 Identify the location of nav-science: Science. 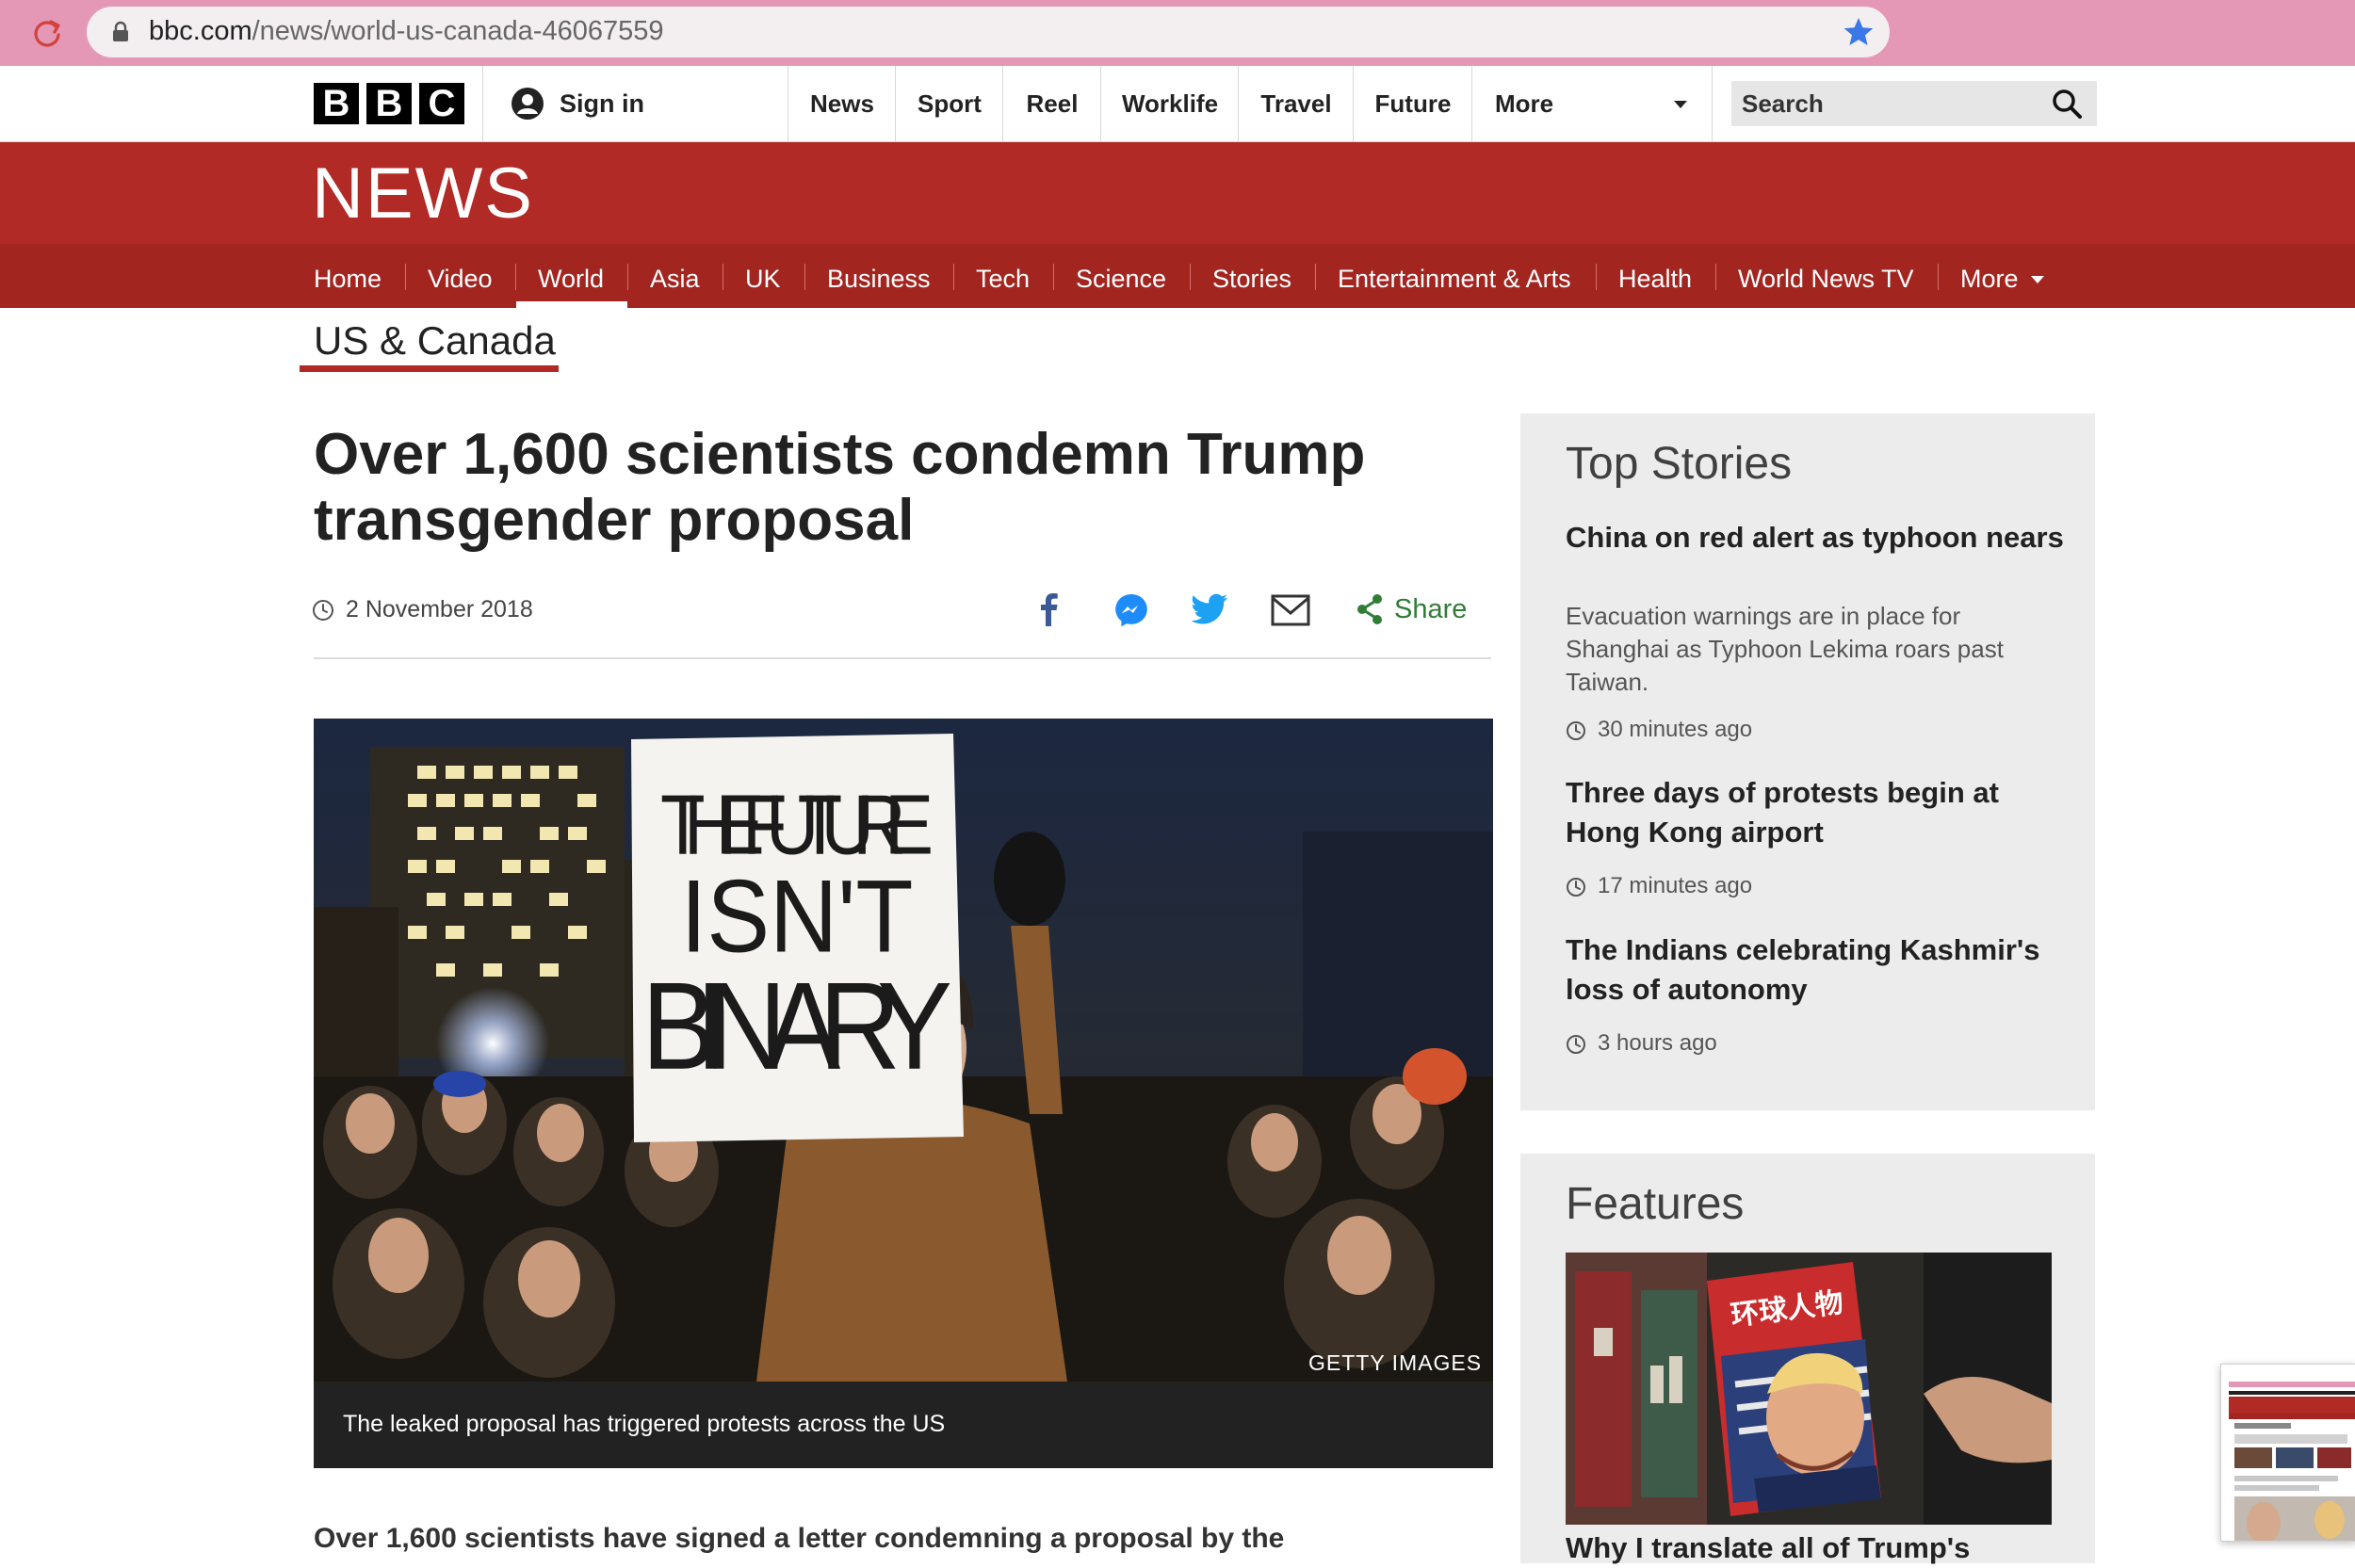
(1121, 276).